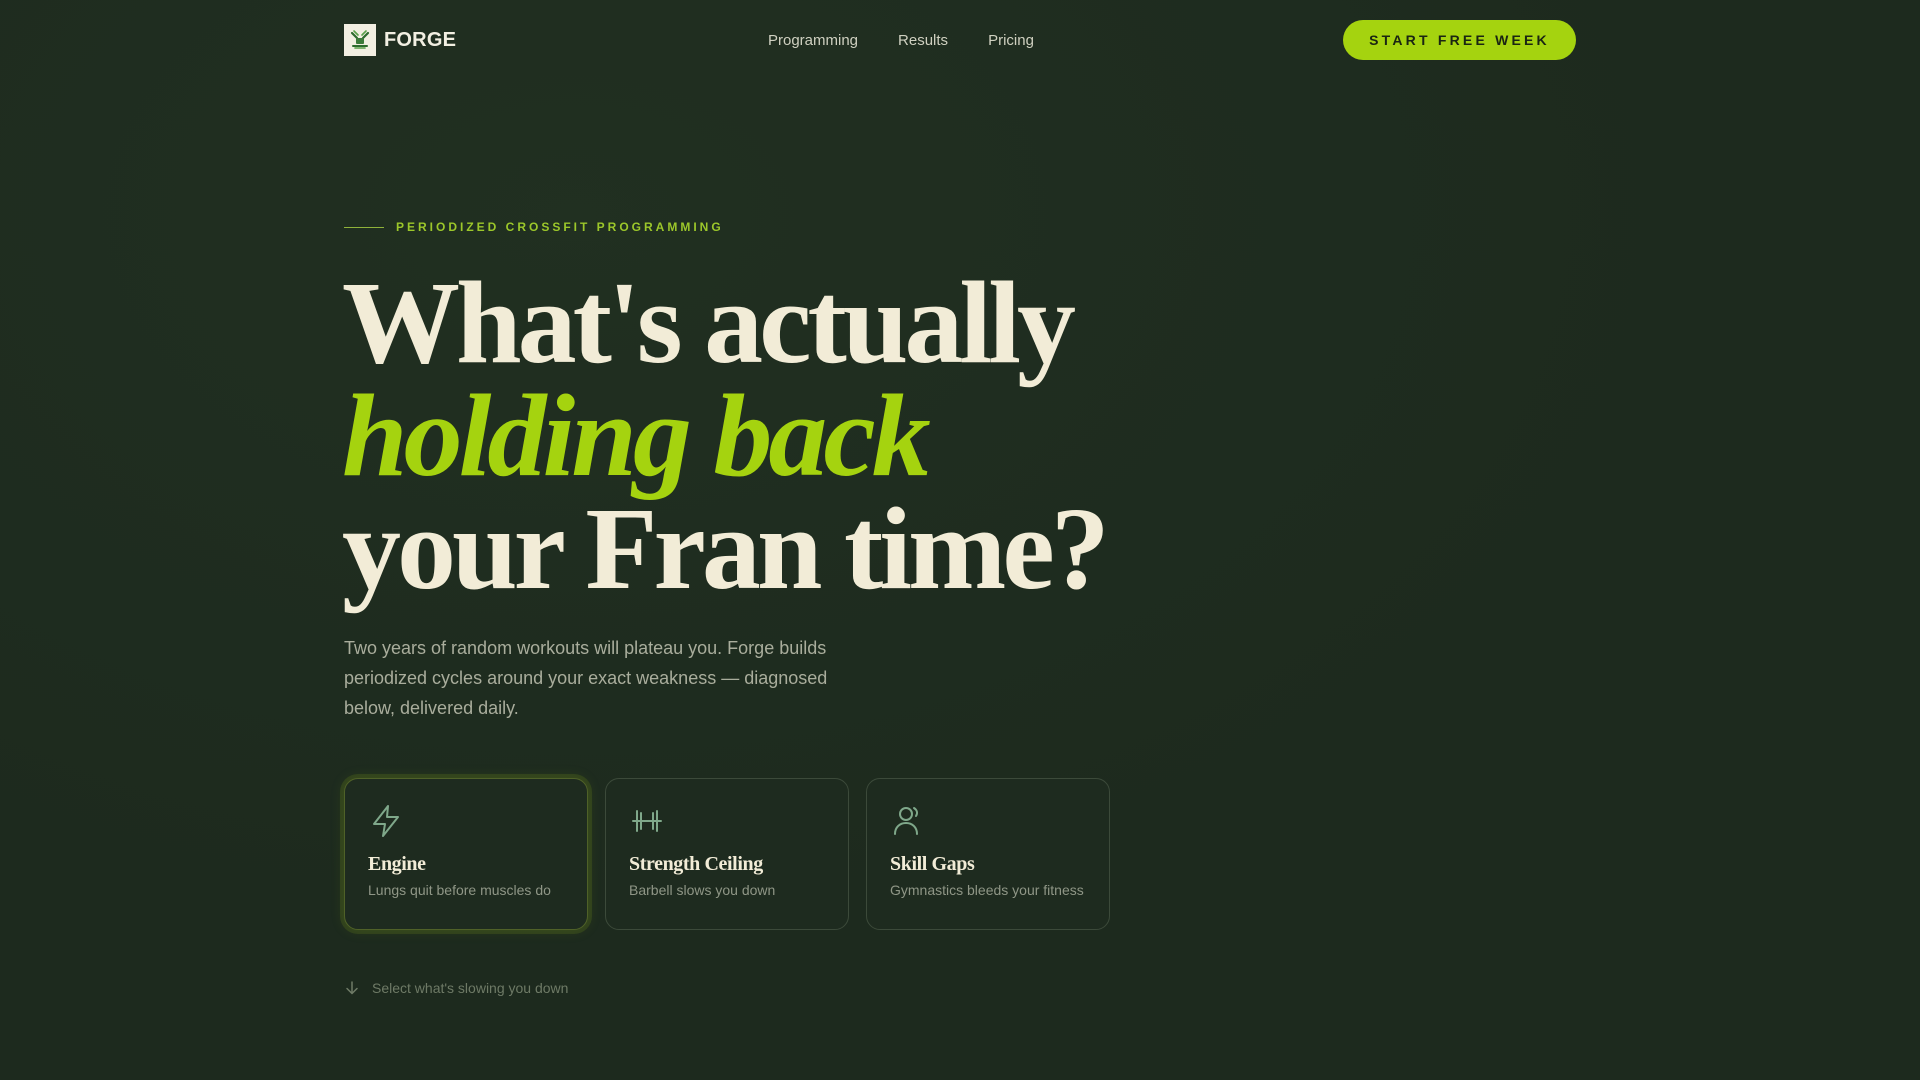 This screenshot has height=1080, width=1920. What do you see at coordinates (923, 40) in the screenshot?
I see `nav-link-results: Results` at bounding box center [923, 40].